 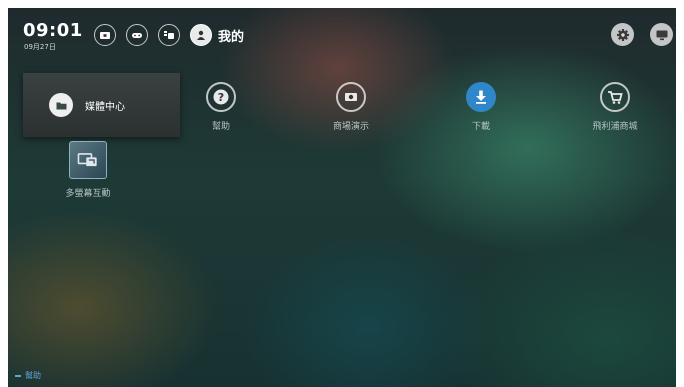 What do you see at coordinates (615, 97) in the screenshot?
I see `cart-icon` at bounding box center [615, 97].